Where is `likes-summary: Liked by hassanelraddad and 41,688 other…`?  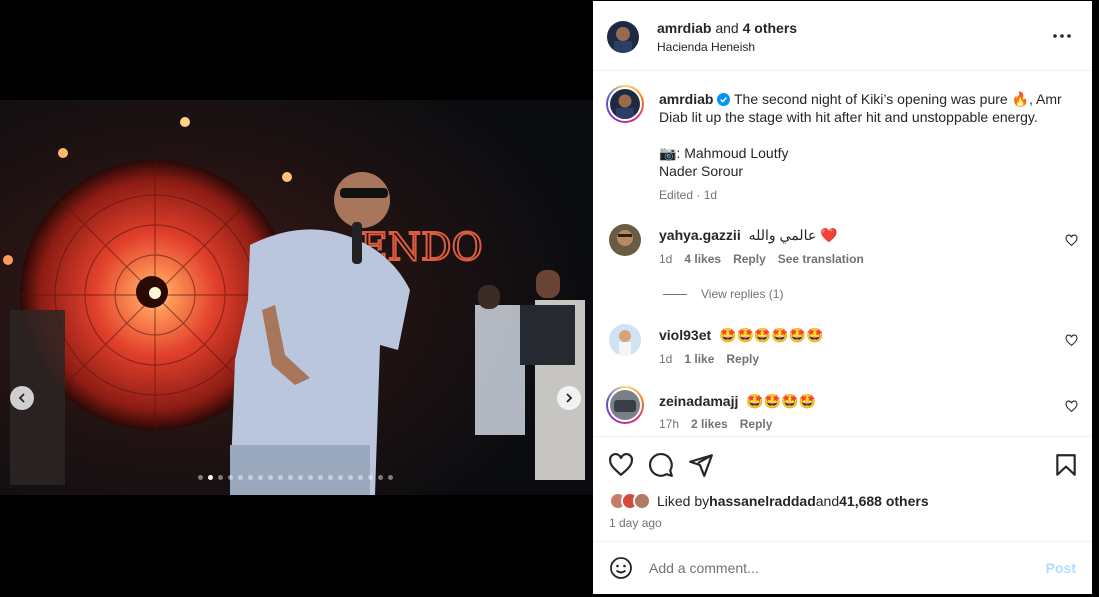 likes-summary: Liked by hassanelraddad and 41,688 other… is located at coordinates (769, 501).